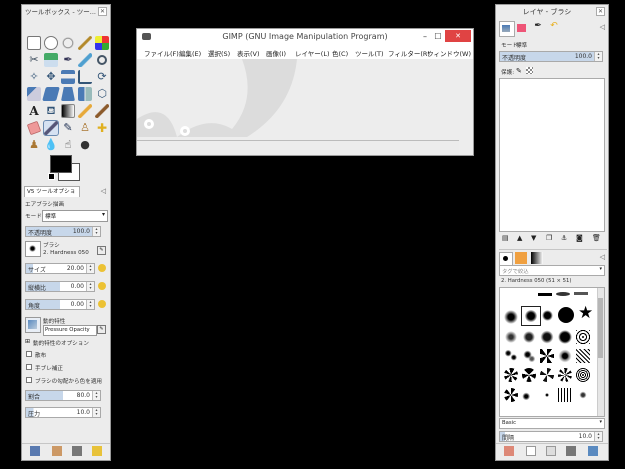 The width and height of the screenshot is (625, 469). Describe the element at coordinates (409, 53) in the screenshot. I see `menu-filters: フィルター(R)` at that location.